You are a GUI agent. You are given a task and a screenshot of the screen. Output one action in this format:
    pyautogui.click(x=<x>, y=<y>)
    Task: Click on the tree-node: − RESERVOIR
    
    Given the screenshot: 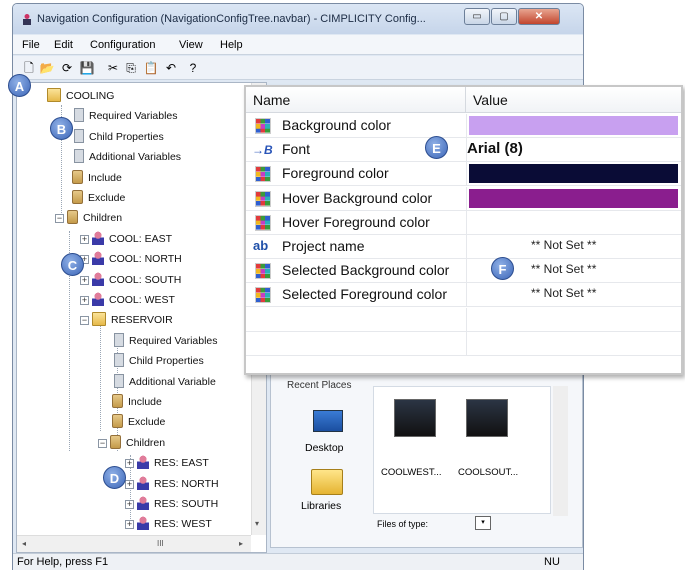 What is the action you would take?
    pyautogui.click(x=126, y=320)
    